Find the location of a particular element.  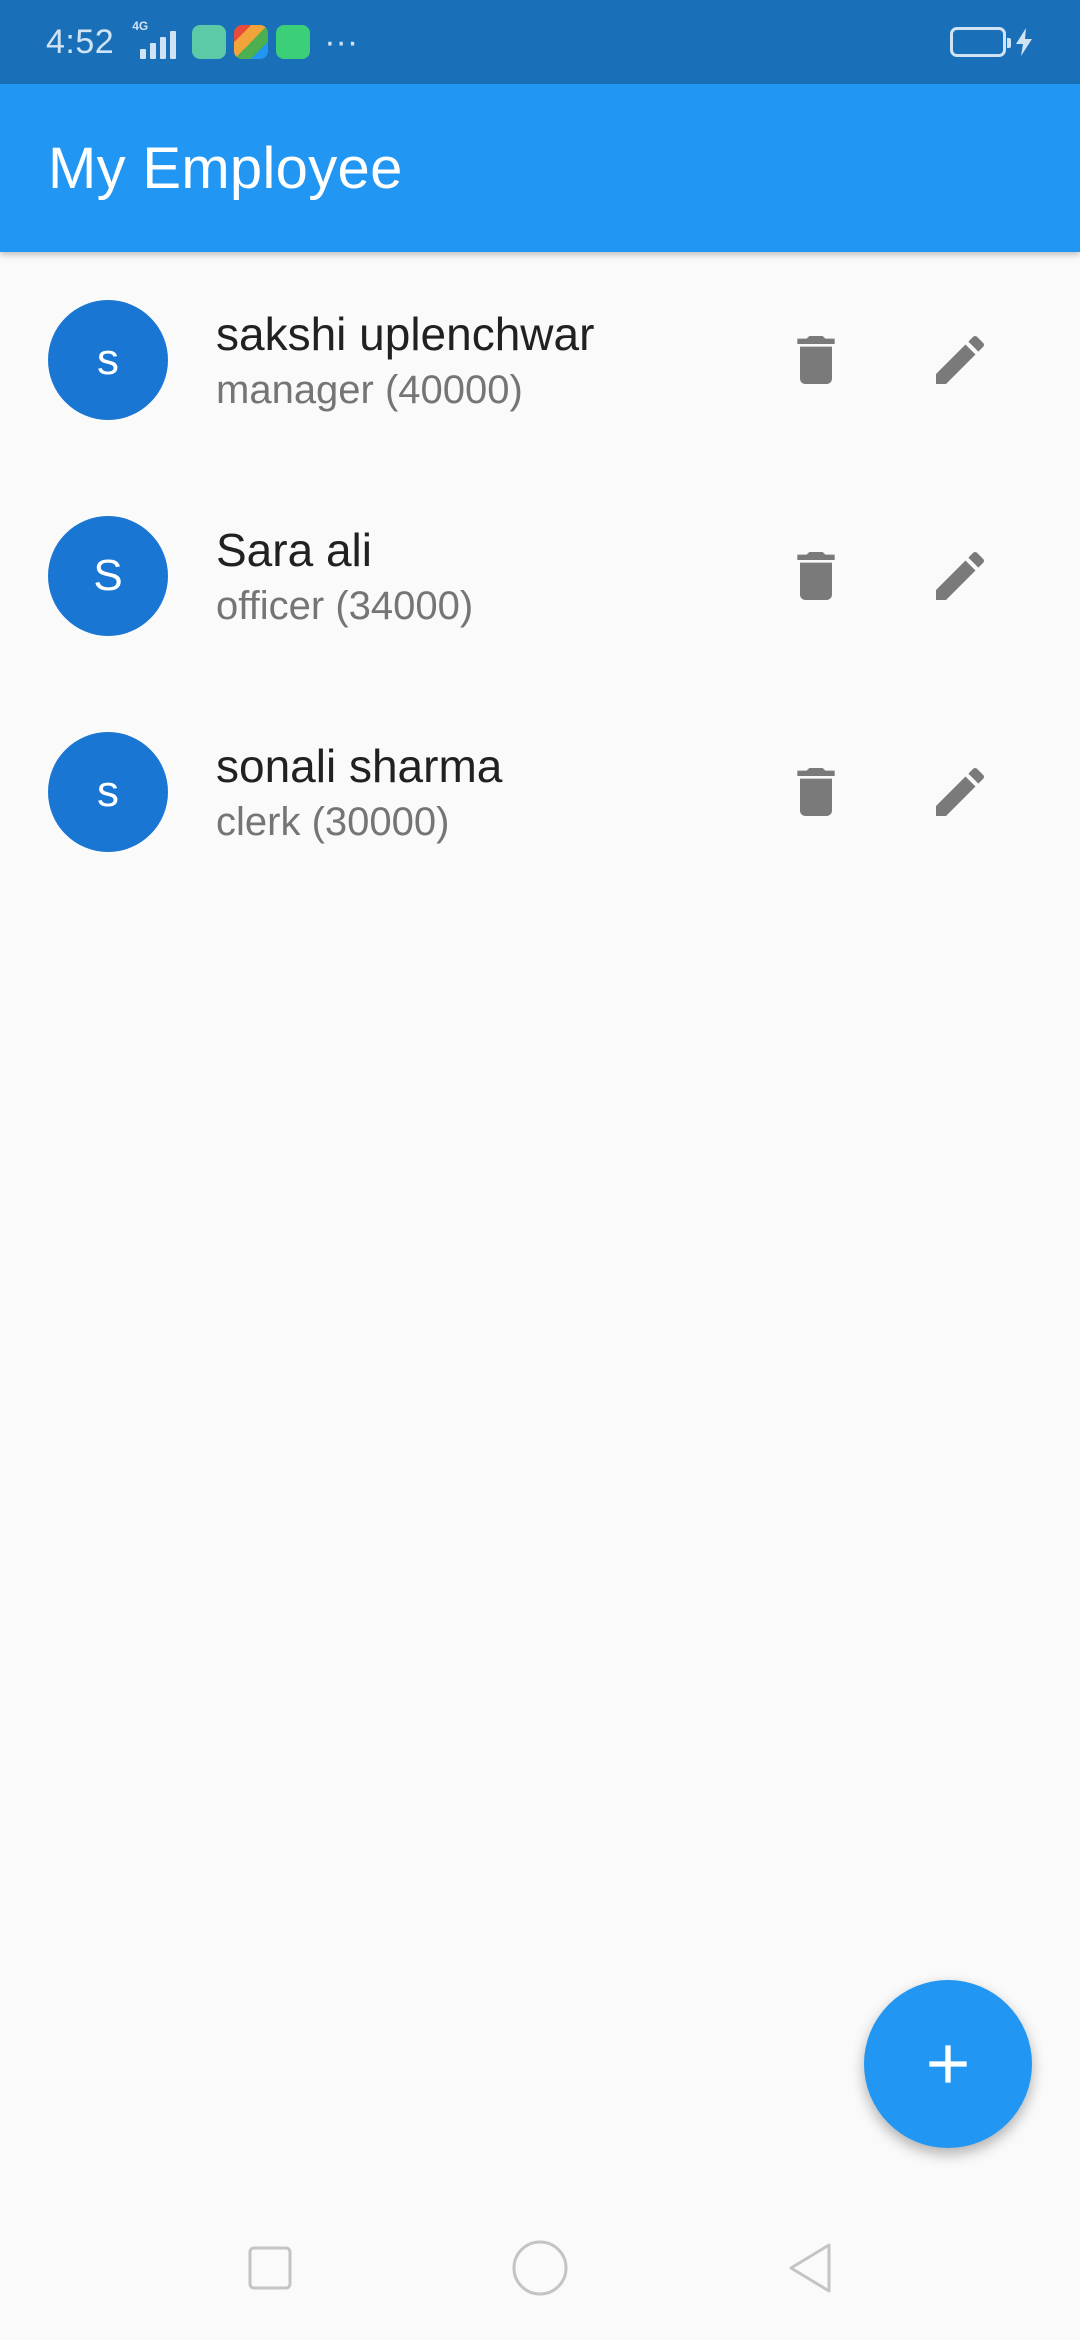

employee-role-salary: manager (40000) is located at coordinates (369, 390).